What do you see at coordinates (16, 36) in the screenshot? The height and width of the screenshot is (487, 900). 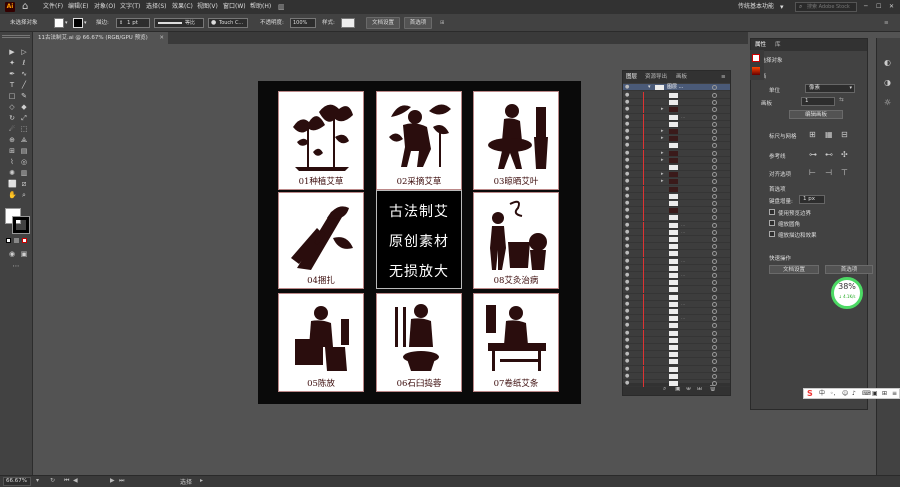 I see `toolbar-grip` at bounding box center [16, 36].